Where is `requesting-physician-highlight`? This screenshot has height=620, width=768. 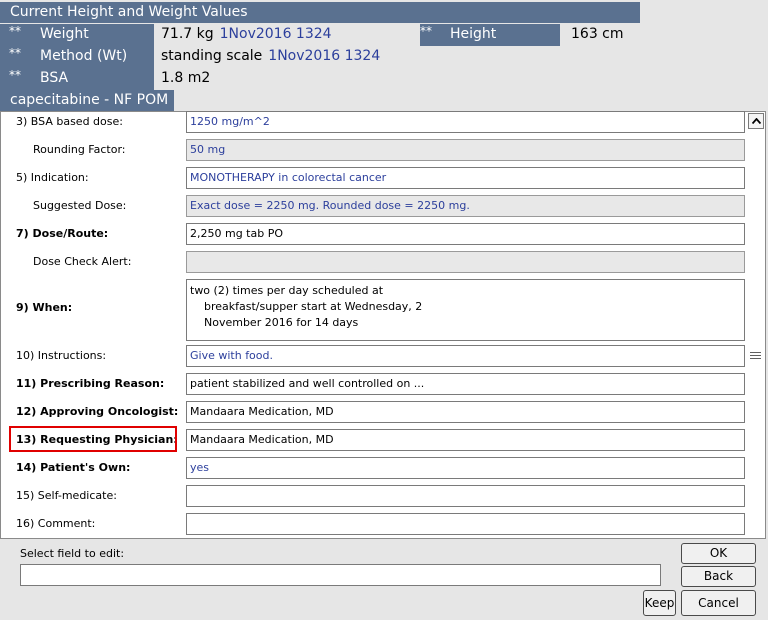
requesting-physician-highlight is located at coordinates (93, 439).